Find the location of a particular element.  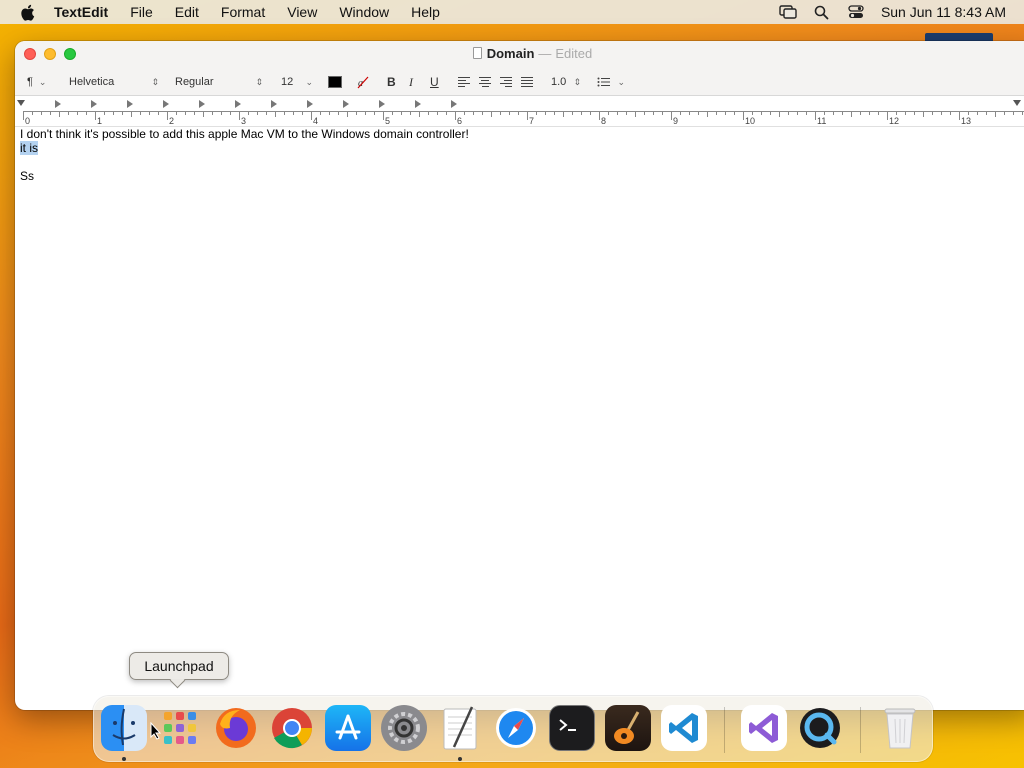

garageband-icon is located at coordinates (628, 728).